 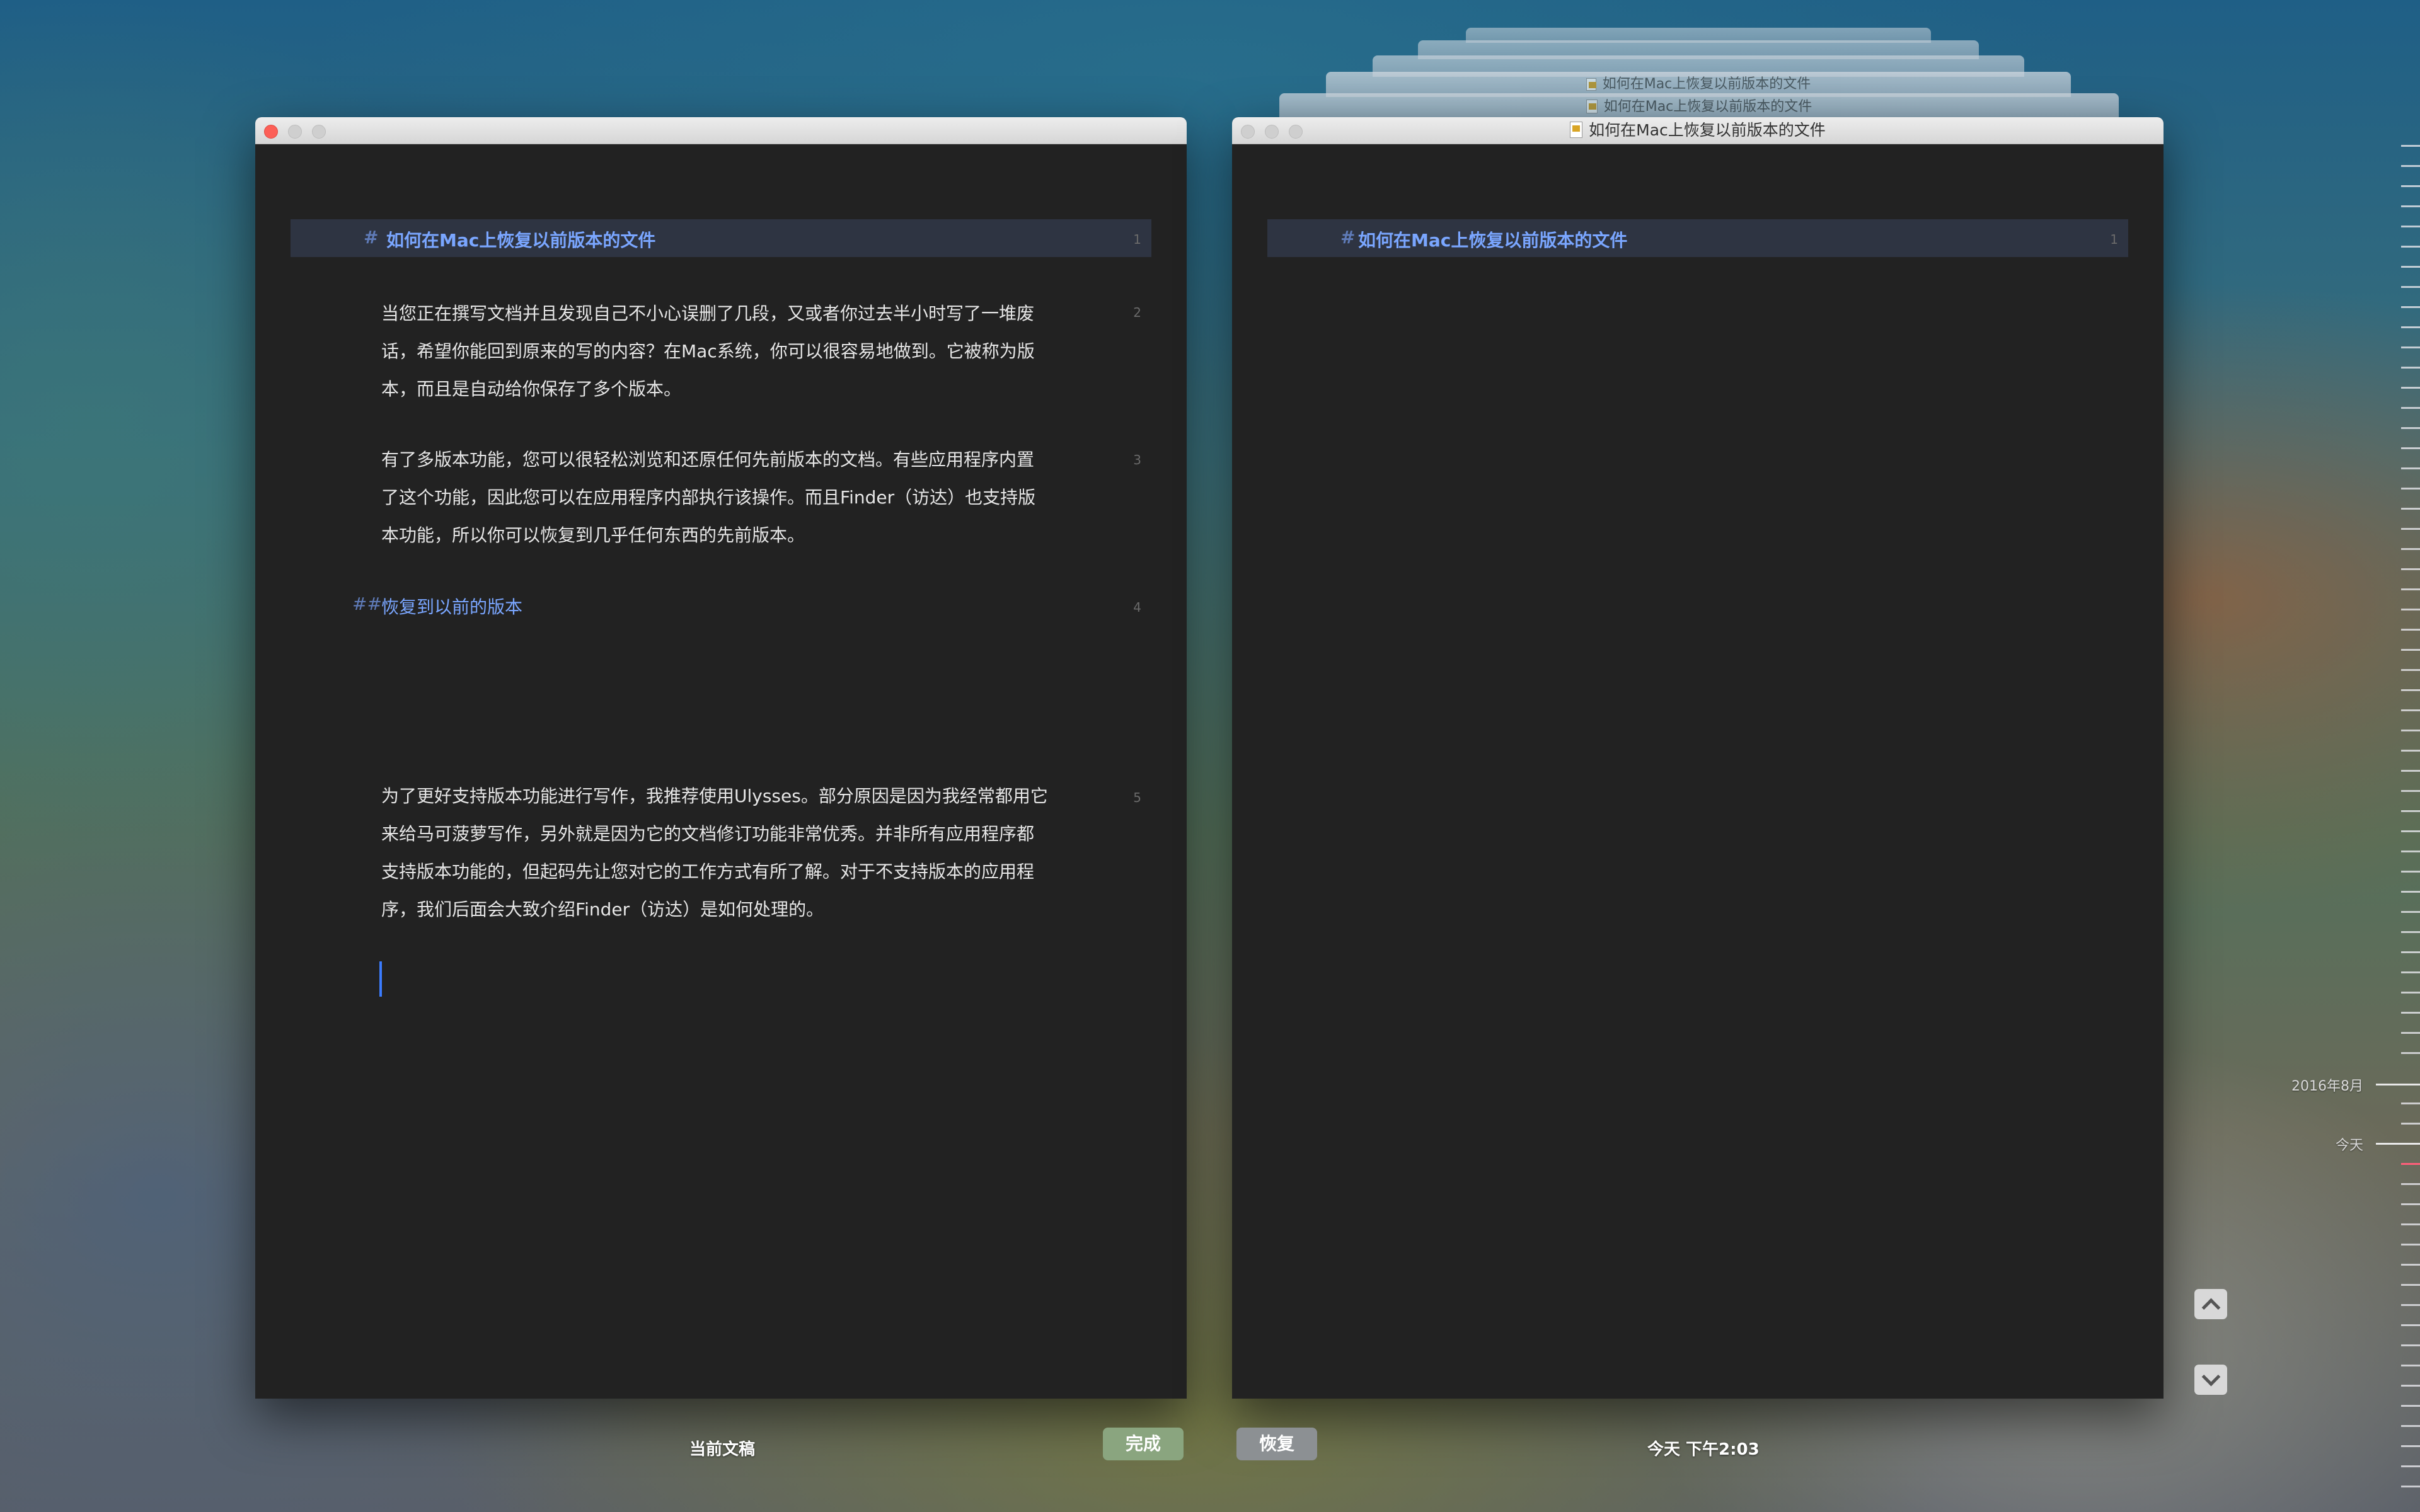 What do you see at coordinates (295, 132) in the screenshot?
I see `minimize-button` at bounding box center [295, 132].